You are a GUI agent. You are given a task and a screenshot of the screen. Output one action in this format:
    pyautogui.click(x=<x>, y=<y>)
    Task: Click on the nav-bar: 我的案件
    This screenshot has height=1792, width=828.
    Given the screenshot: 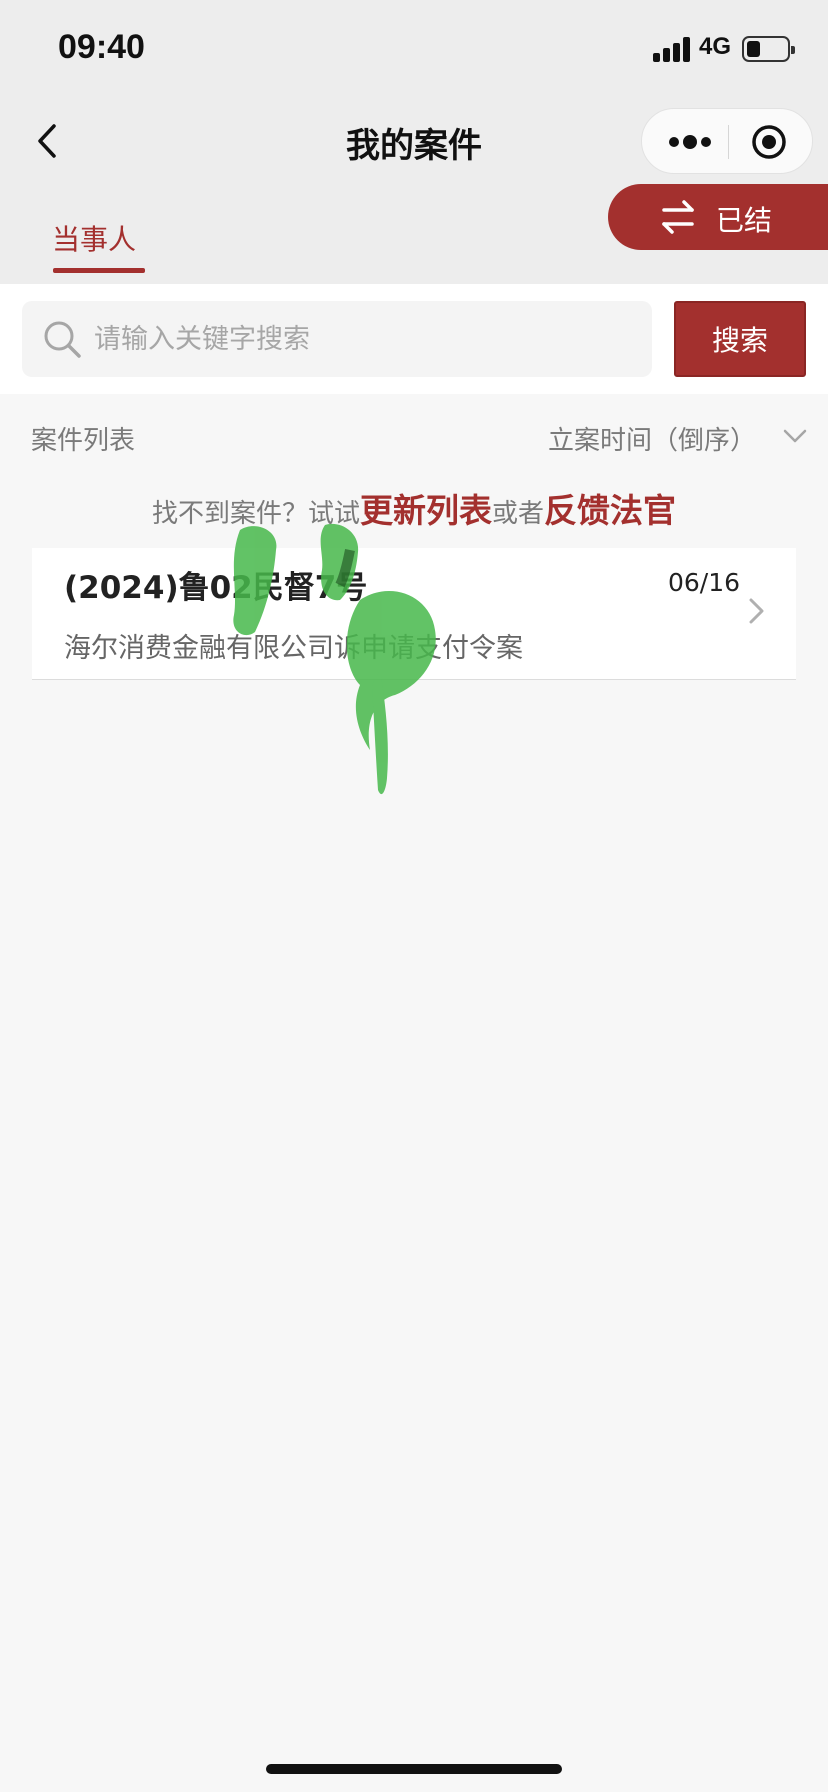 What is the action you would take?
    pyautogui.click(x=414, y=142)
    